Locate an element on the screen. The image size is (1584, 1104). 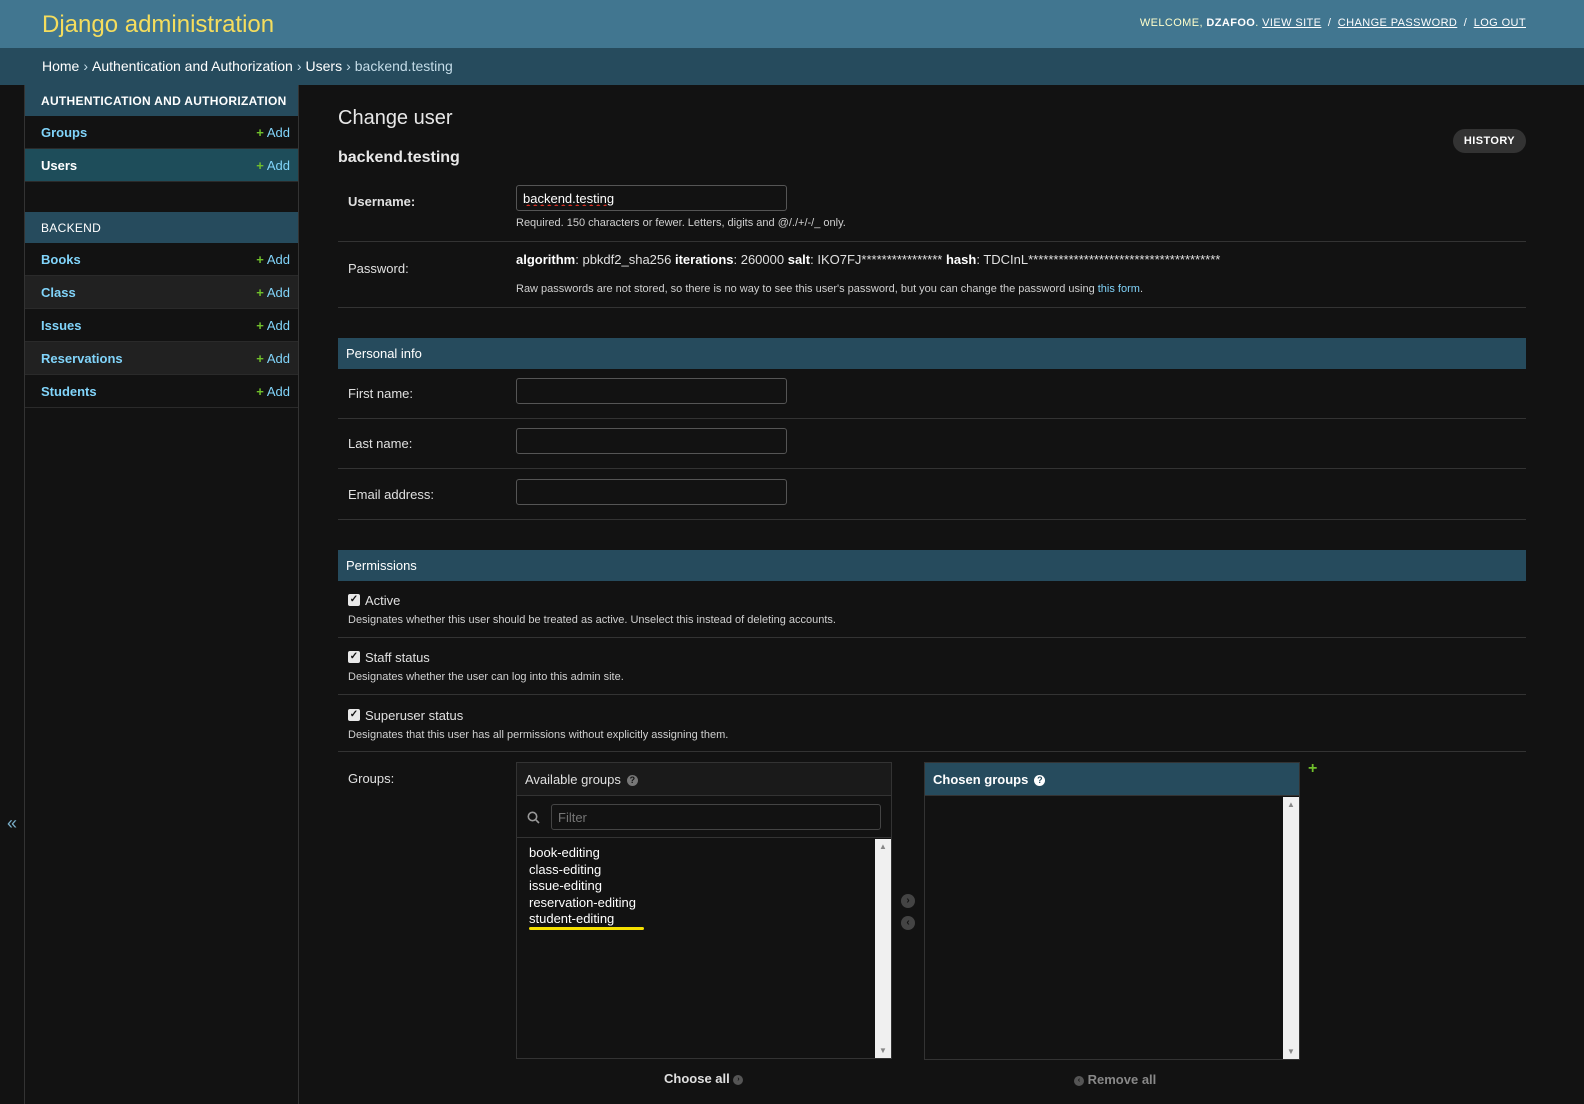
active-label: Active is located at coordinates (382, 600).